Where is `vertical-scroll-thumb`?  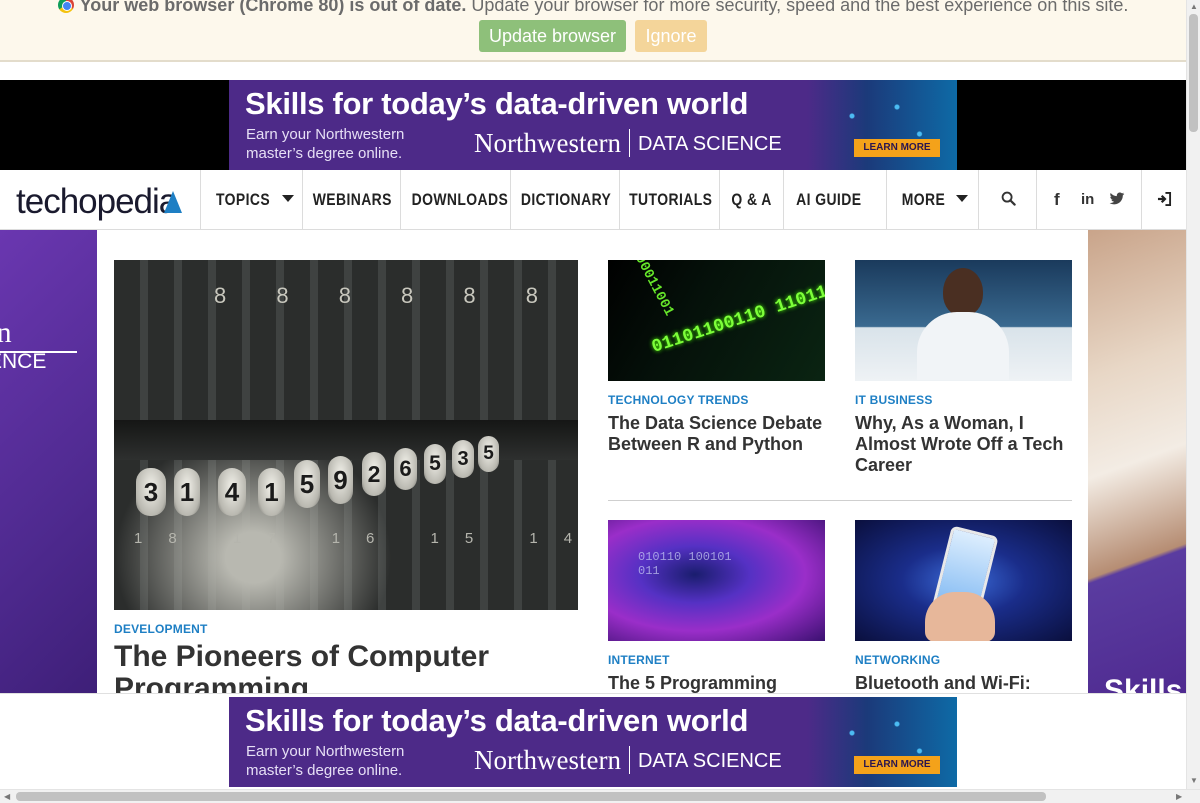 vertical-scroll-thumb is located at coordinates (1193, 73).